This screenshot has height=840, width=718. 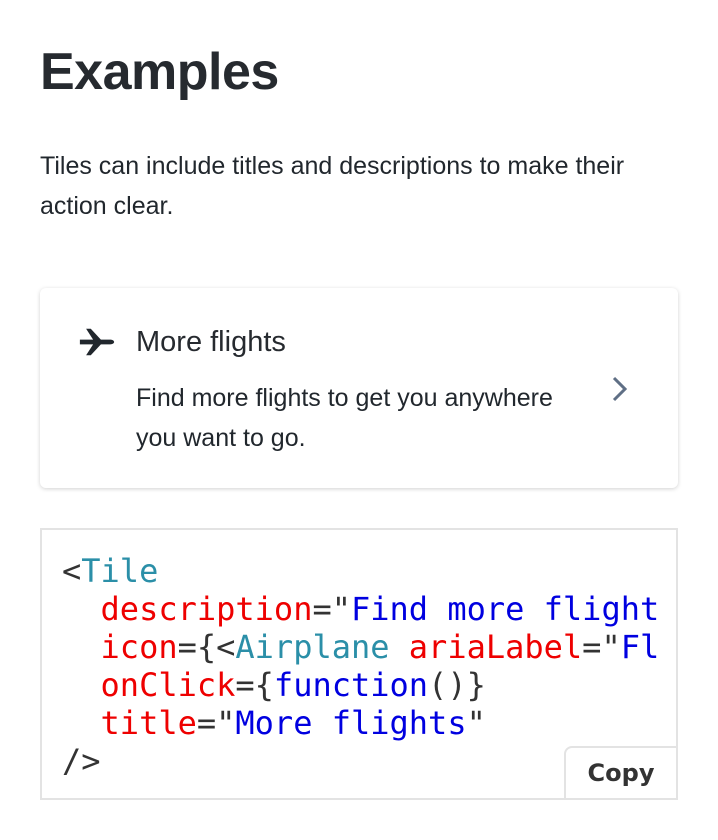 What do you see at coordinates (206, 609) in the screenshot?
I see `code-token-attr: description` at bounding box center [206, 609].